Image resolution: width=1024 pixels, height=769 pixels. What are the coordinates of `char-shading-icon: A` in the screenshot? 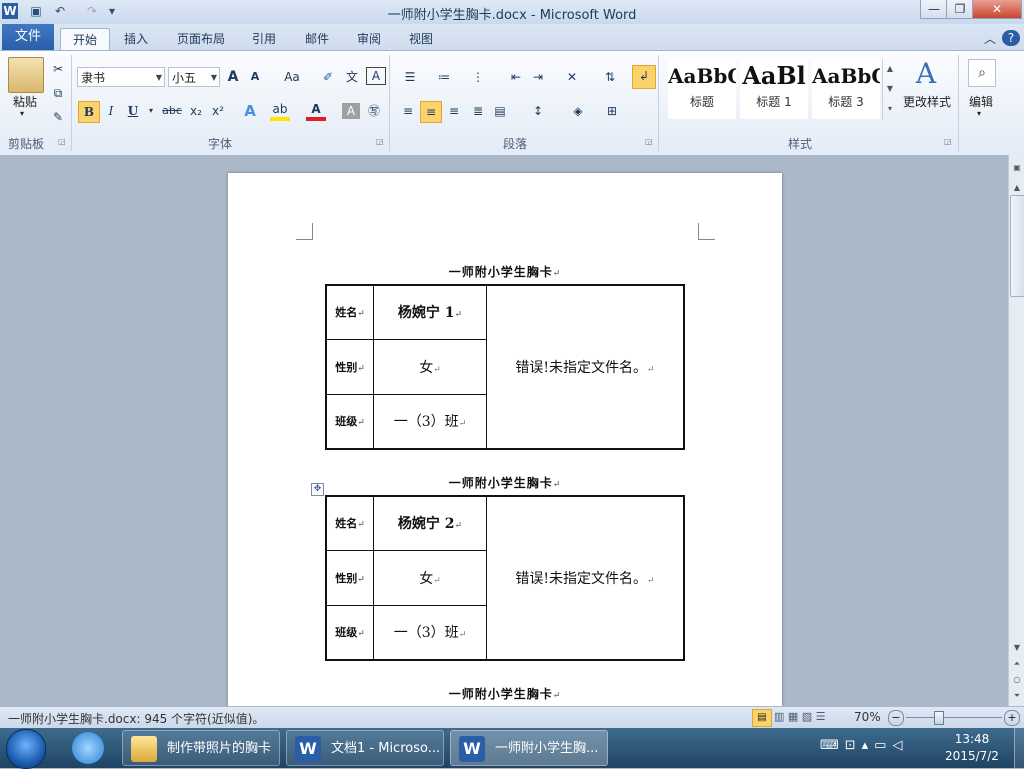 It's located at (351, 111).